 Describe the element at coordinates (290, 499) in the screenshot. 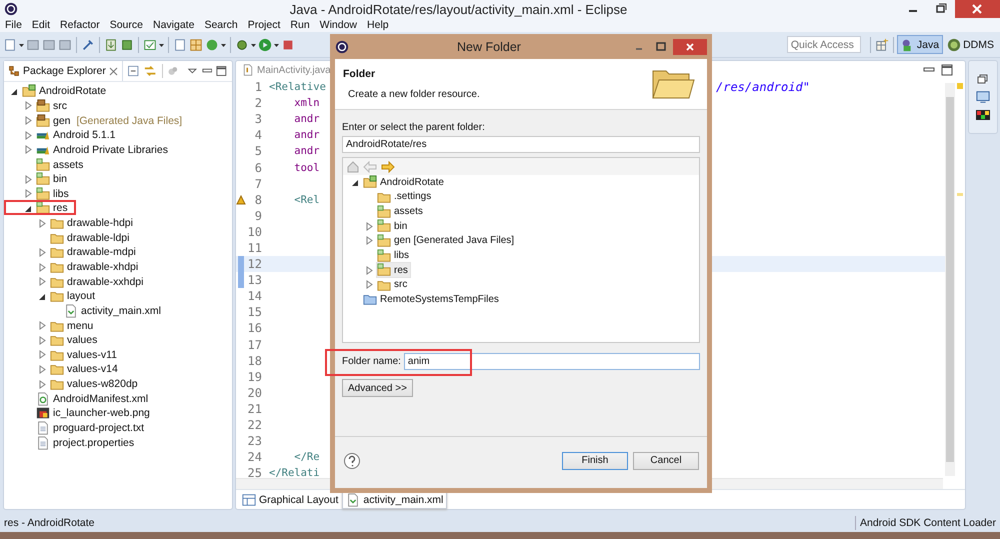

I see `editor-page-tab: Graphical Layout` at that location.